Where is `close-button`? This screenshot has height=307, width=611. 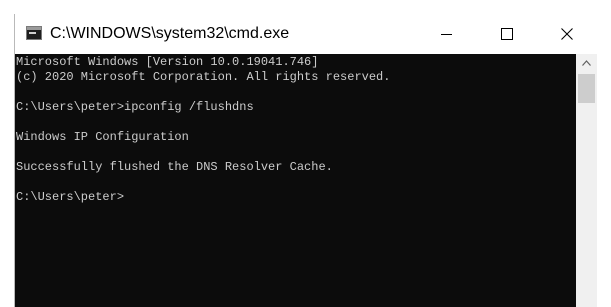 close-button is located at coordinates (567, 34).